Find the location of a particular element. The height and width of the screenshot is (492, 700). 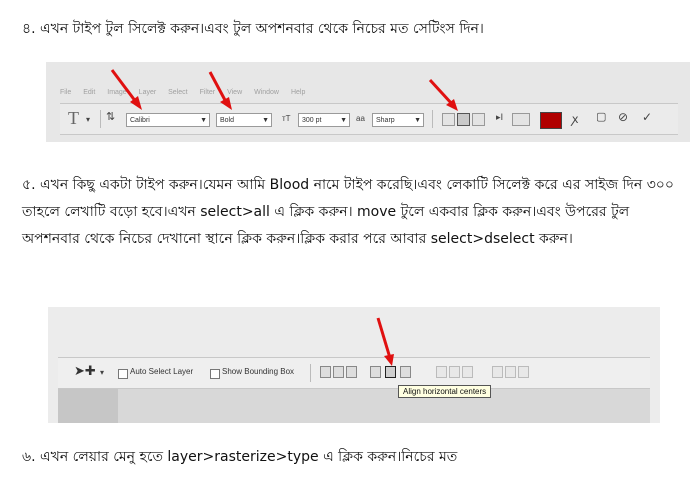

font-size-icon: ᴛT is located at coordinates (286, 118).